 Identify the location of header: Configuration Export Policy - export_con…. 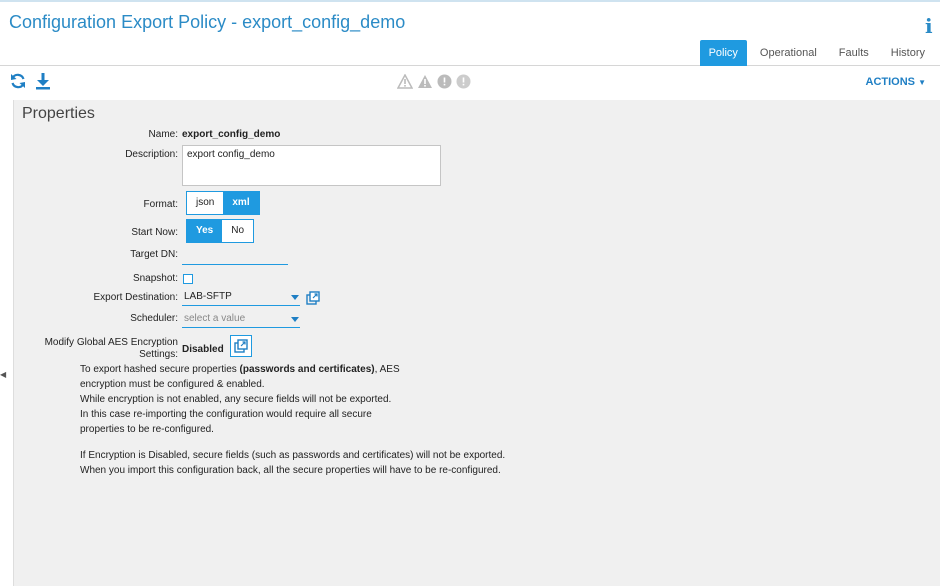
(470, 34).